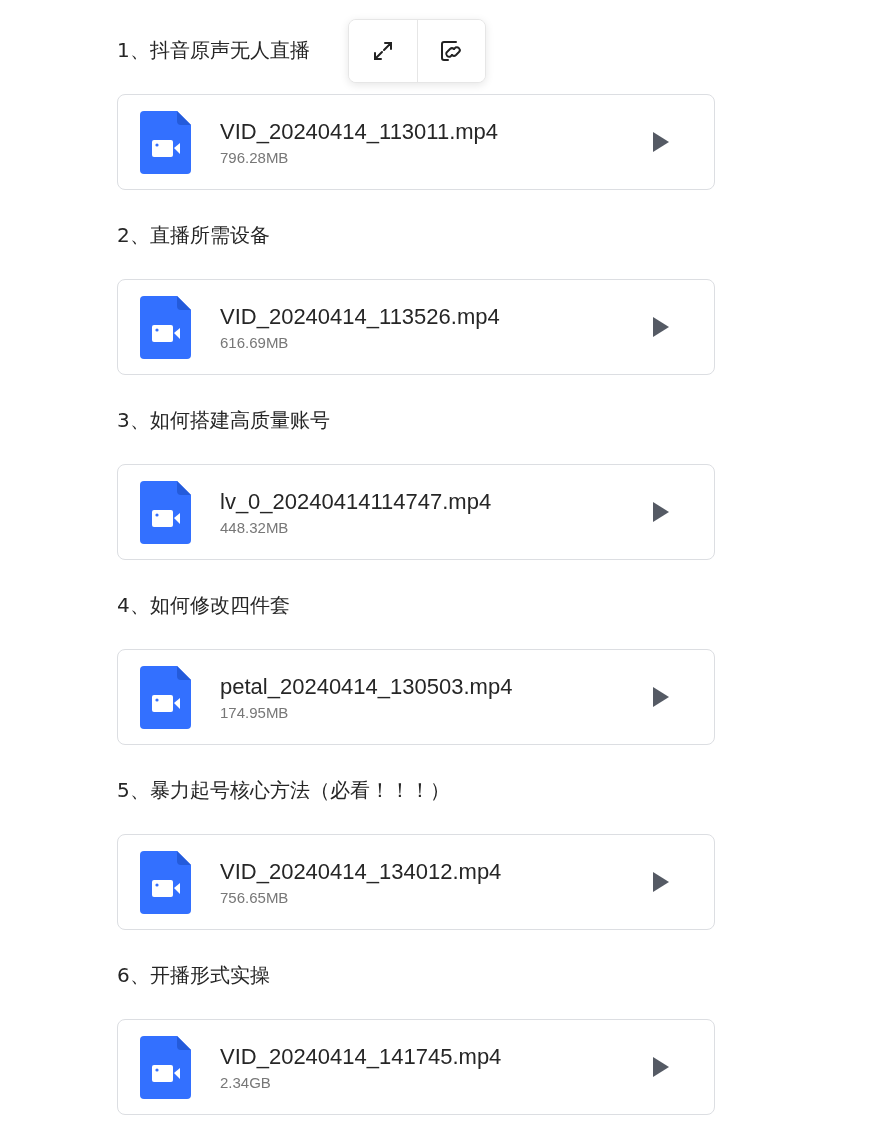 This screenshot has width=872, height=1142. I want to click on file-size: 616.69MB, so click(255, 342).